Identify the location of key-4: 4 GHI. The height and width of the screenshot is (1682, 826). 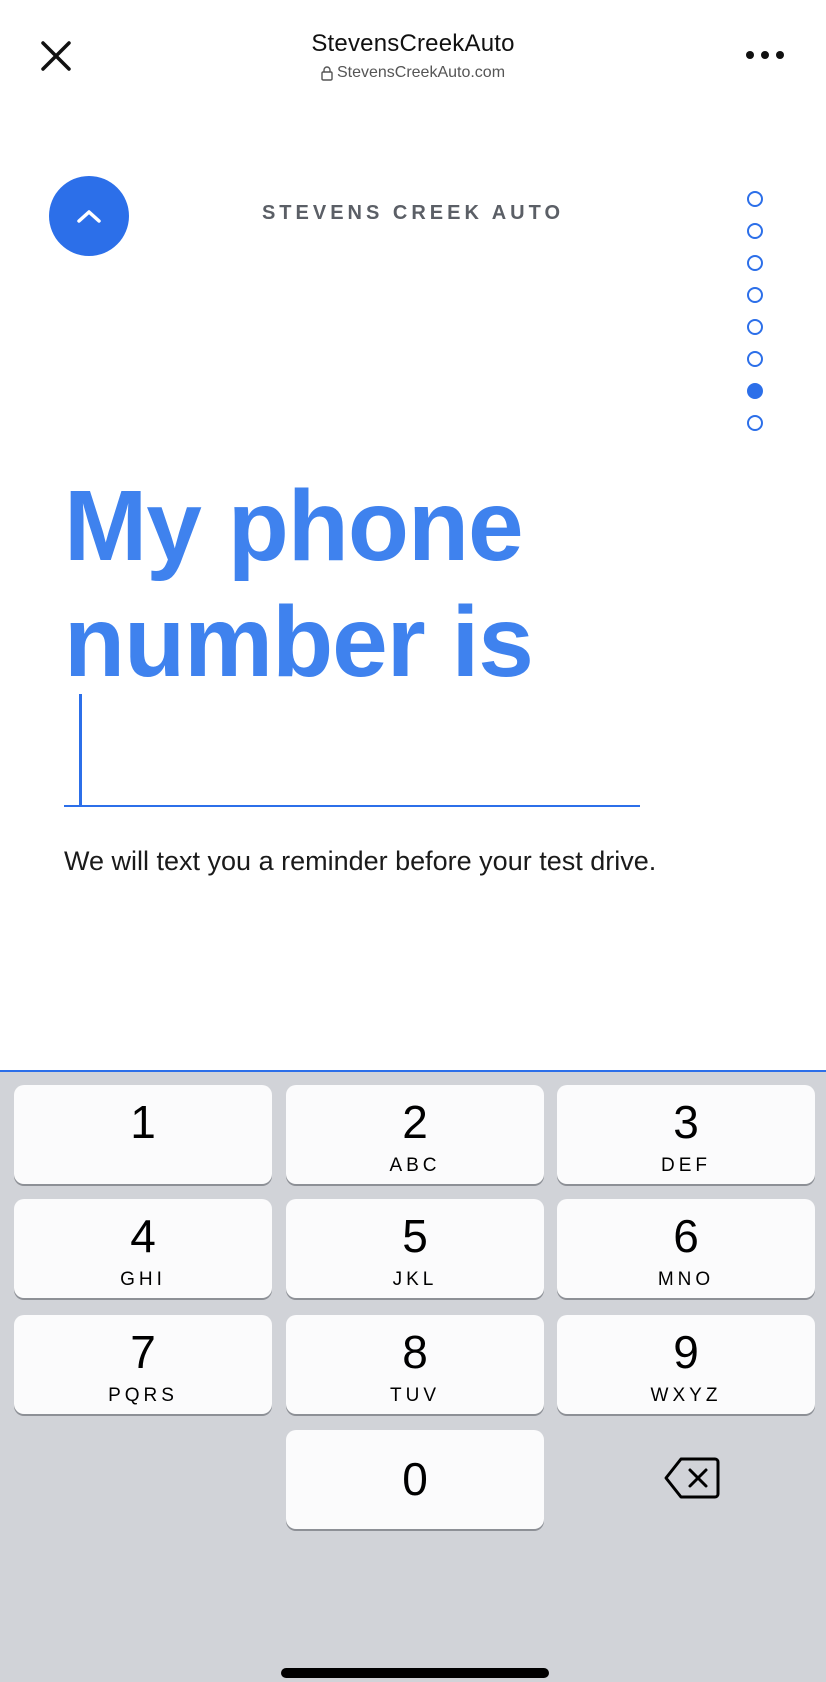
(143, 1248).